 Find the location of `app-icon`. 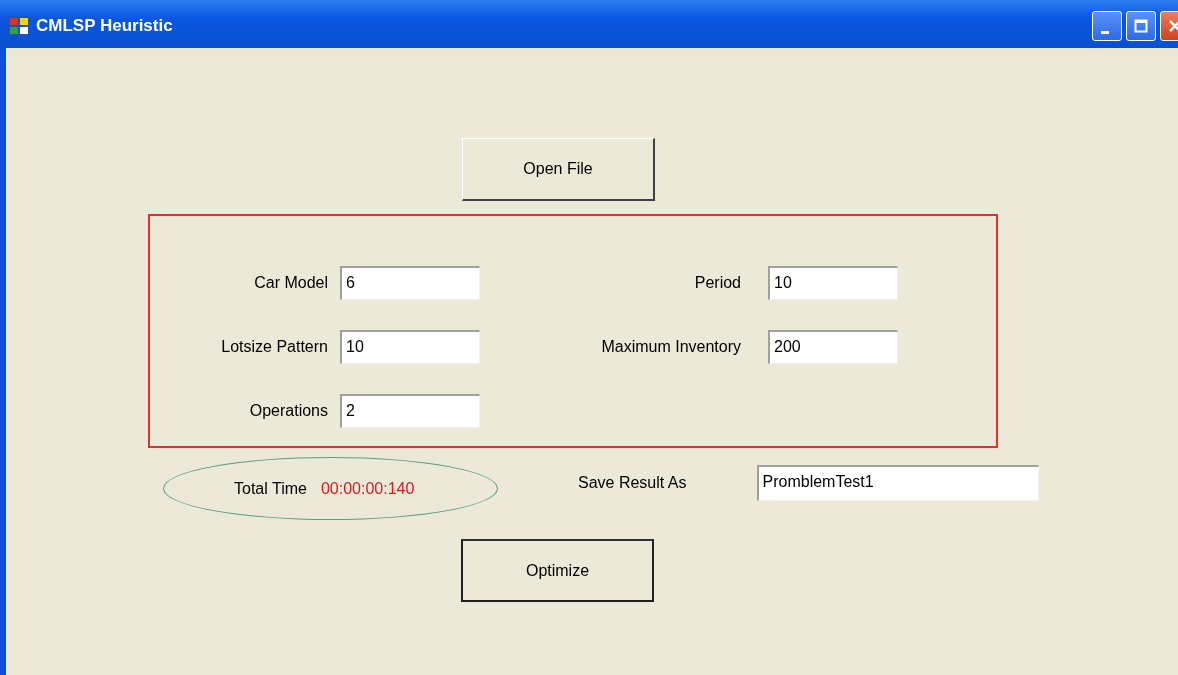

app-icon is located at coordinates (19, 26).